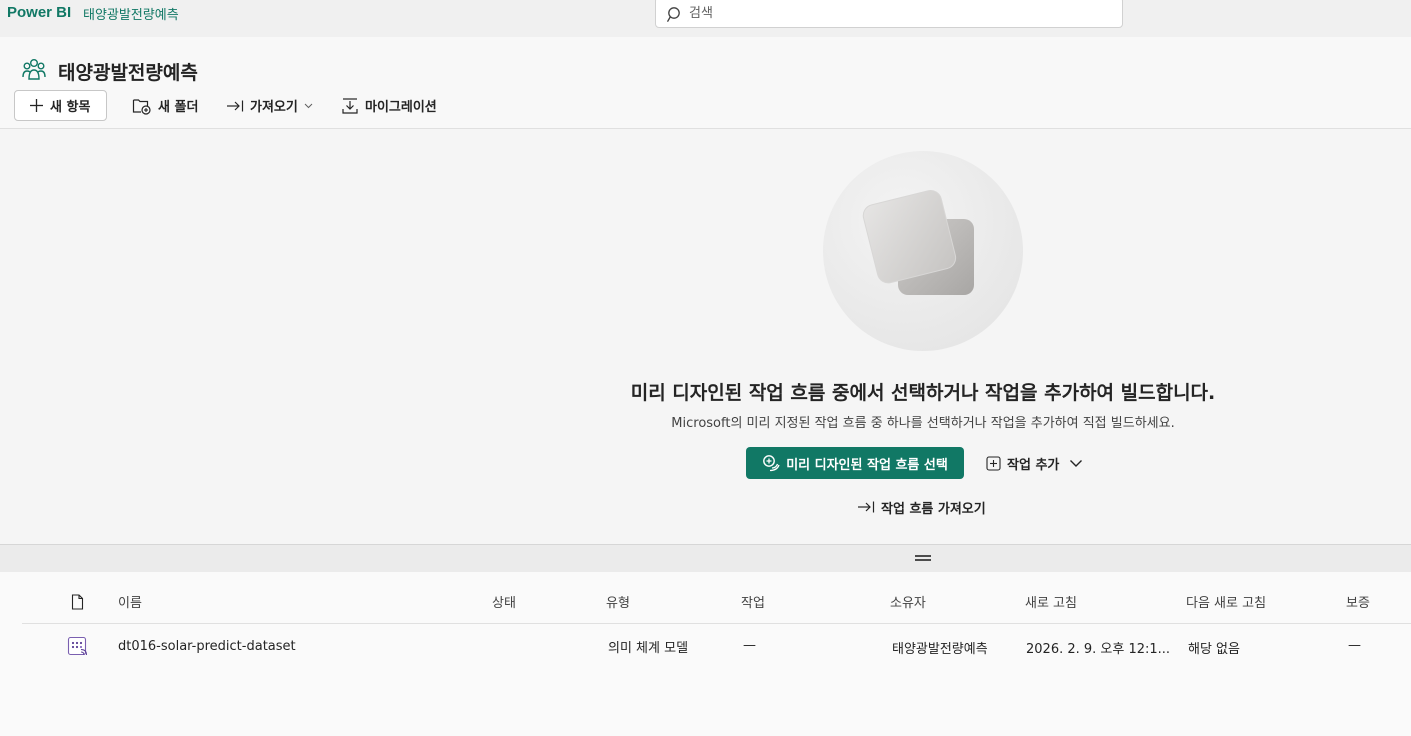 The width and height of the screenshot is (1411, 736). Describe the element at coordinates (128, 73) in the screenshot. I see `workspace-title: 태양광발전량예측` at that location.